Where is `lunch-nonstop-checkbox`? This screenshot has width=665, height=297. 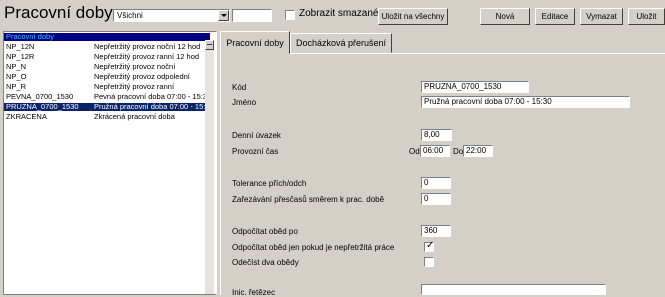 lunch-nonstop-checkbox is located at coordinates (429, 246).